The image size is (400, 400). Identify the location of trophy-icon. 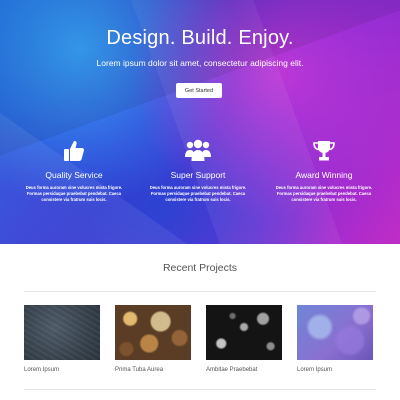
(324, 151).